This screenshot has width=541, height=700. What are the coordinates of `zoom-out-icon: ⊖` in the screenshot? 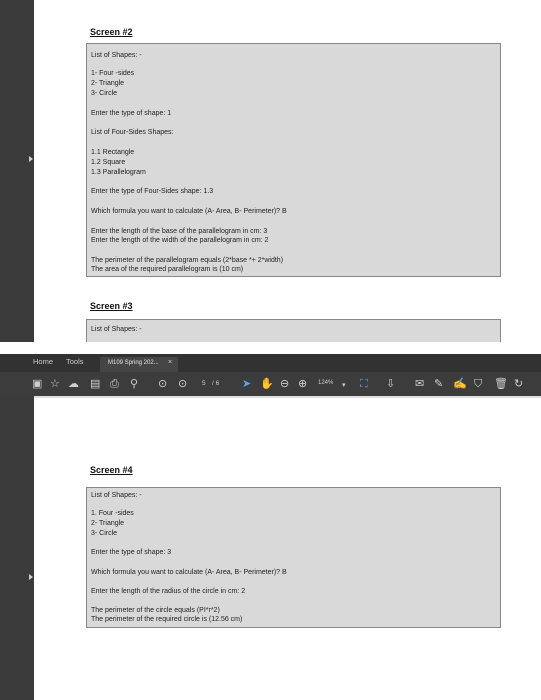 It's located at (284, 384).